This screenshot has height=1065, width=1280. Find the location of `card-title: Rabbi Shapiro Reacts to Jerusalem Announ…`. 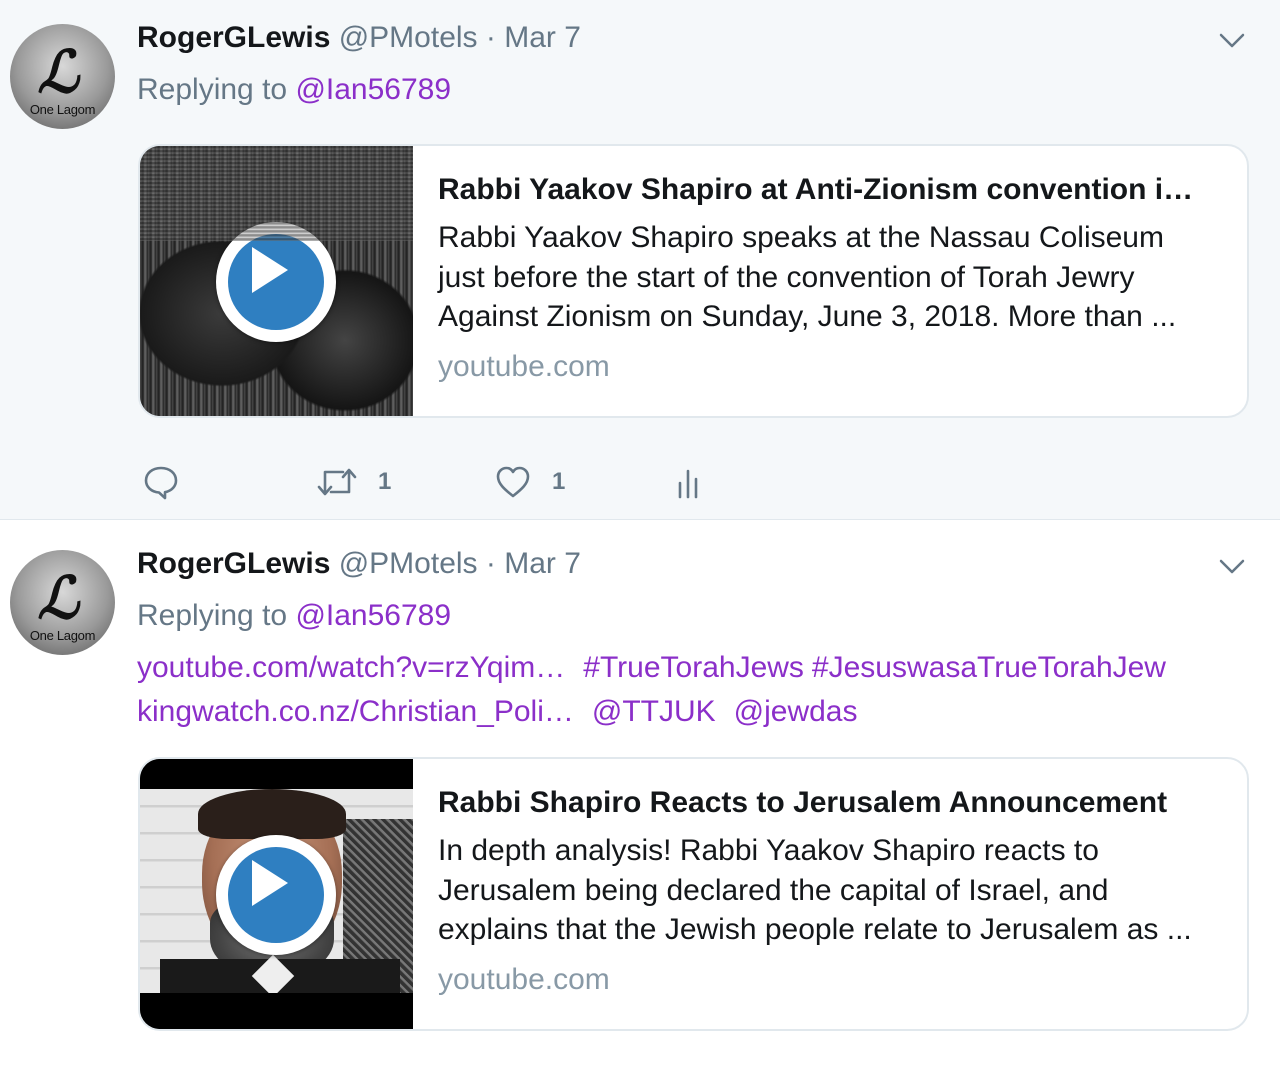

card-title: Rabbi Shapiro Reacts to Jerusalem Announ… is located at coordinates (803, 802).